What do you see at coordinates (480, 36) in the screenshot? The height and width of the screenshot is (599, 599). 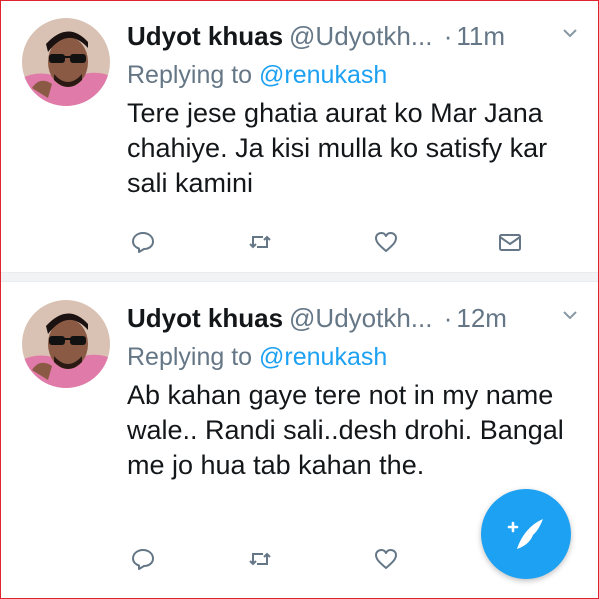 I see `timestamp: 11m` at bounding box center [480, 36].